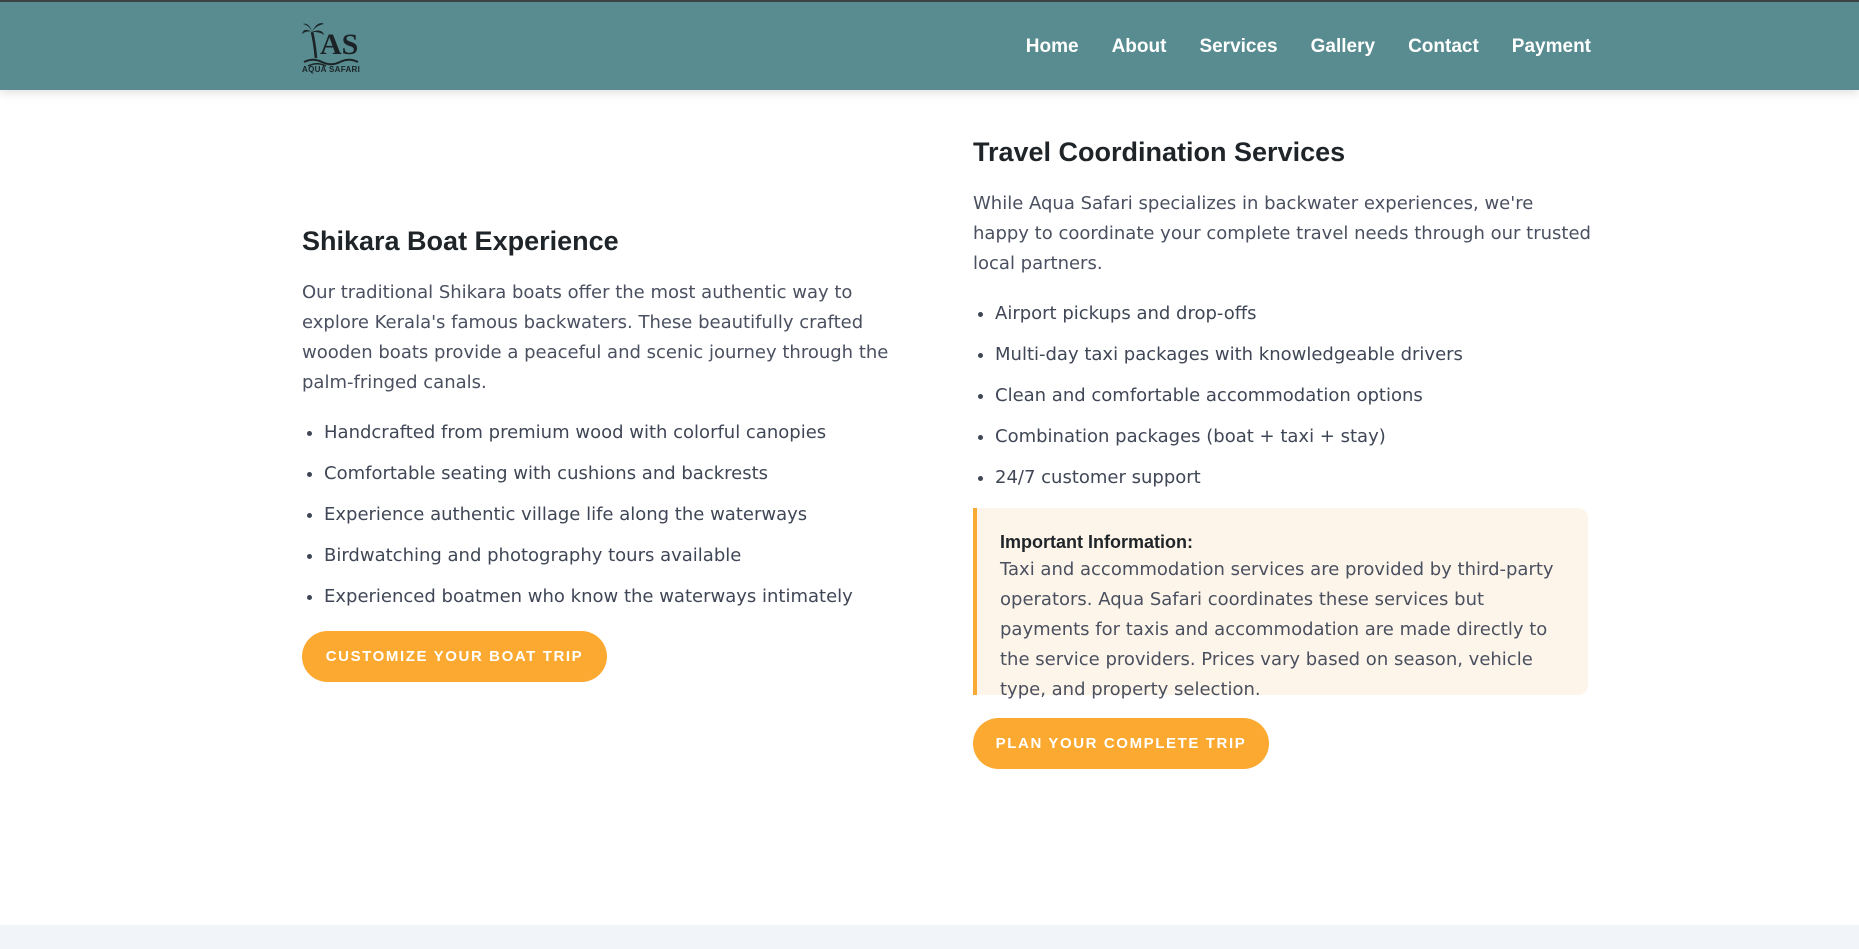  I want to click on logo-text: AQUA SAFARI, so click(331, 69).